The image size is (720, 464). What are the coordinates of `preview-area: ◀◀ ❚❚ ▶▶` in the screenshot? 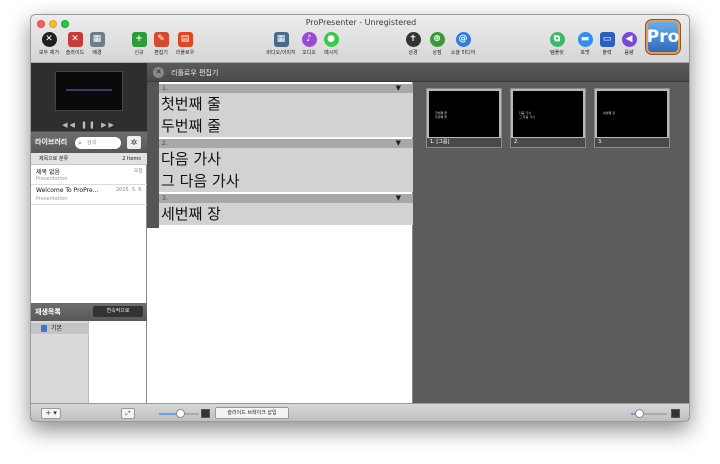 It's located at (89, 97).